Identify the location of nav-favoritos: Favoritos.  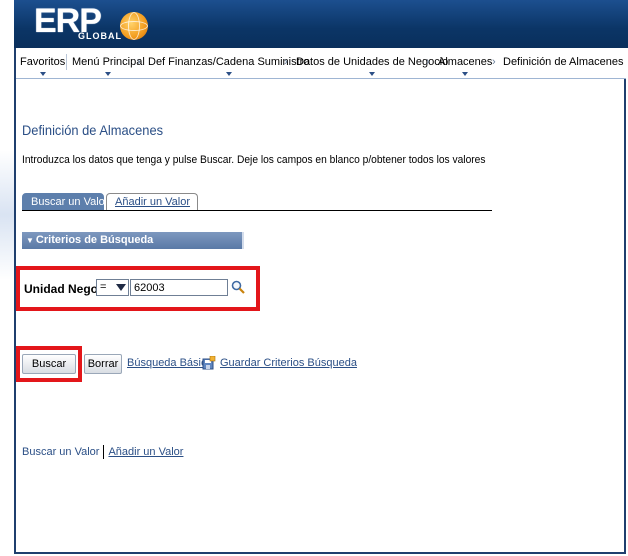
(42, 66).